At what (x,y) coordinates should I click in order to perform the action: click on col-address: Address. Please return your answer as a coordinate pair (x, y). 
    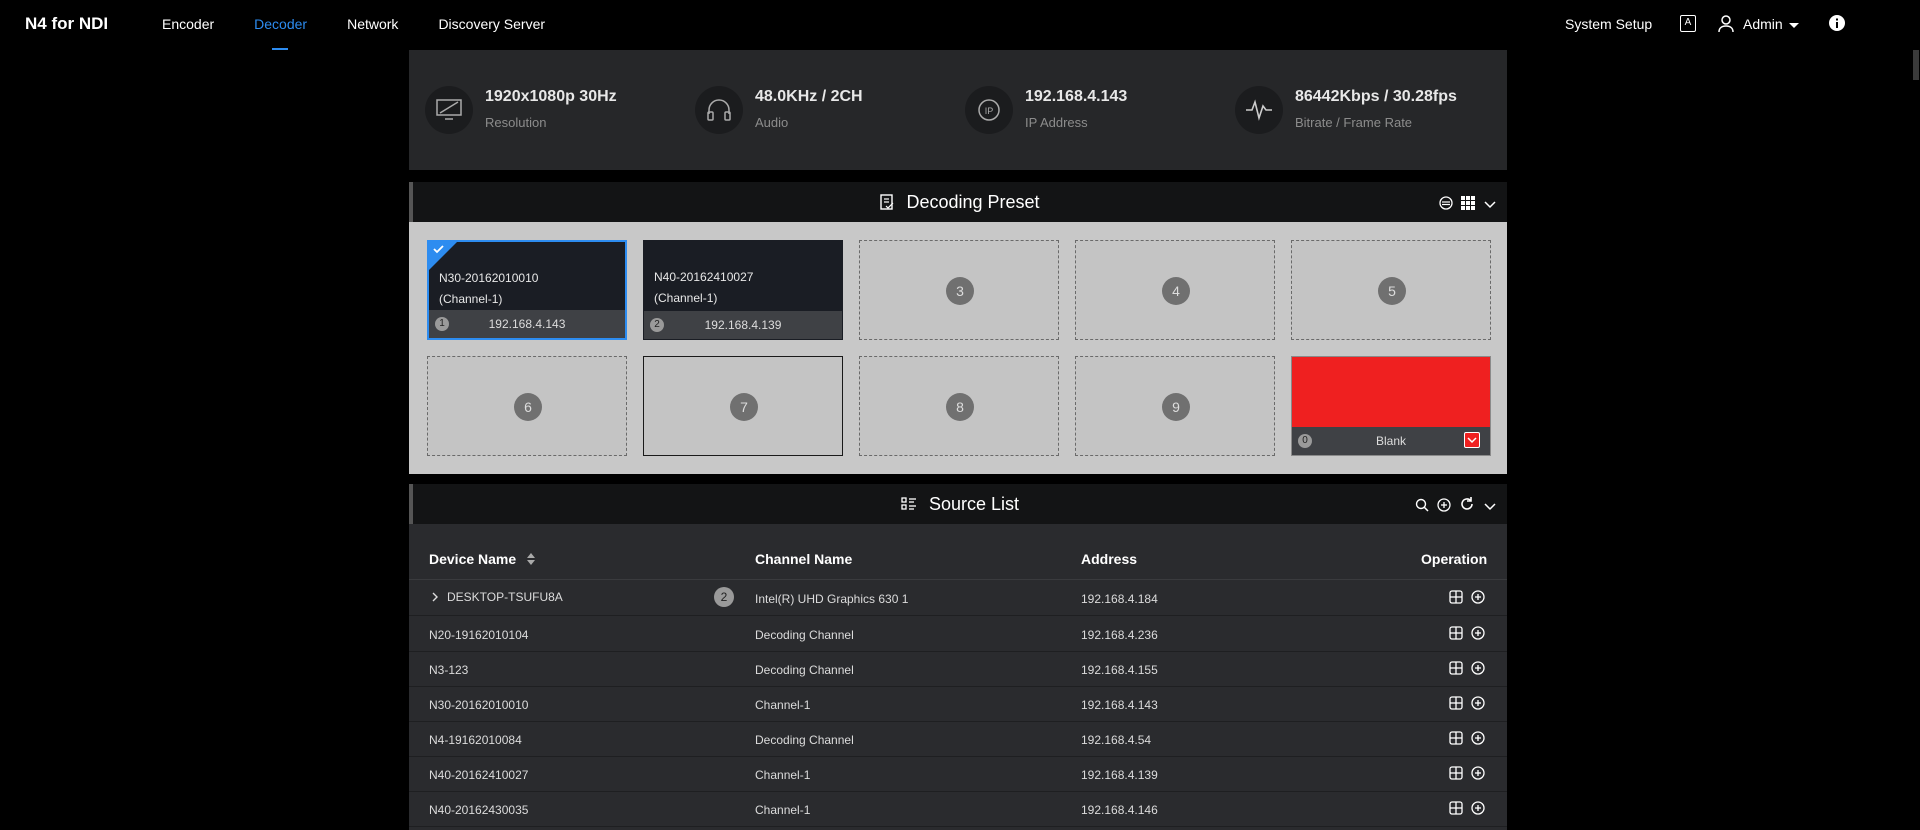
    Looking at the image, I should click on (1109, 559).